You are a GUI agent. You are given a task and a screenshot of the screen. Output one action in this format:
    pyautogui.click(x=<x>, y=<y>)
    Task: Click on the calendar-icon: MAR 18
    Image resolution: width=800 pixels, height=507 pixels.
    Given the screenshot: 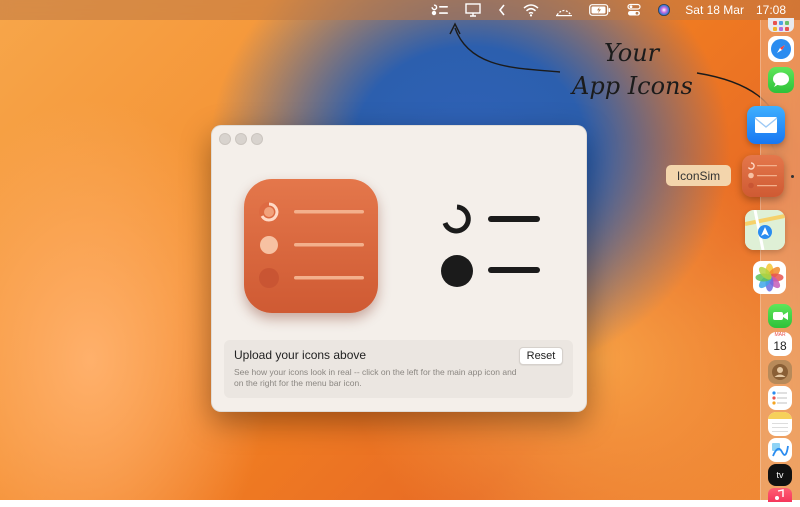 What is the action you would take?
    pyautogui.click(x=780, y=344)
    